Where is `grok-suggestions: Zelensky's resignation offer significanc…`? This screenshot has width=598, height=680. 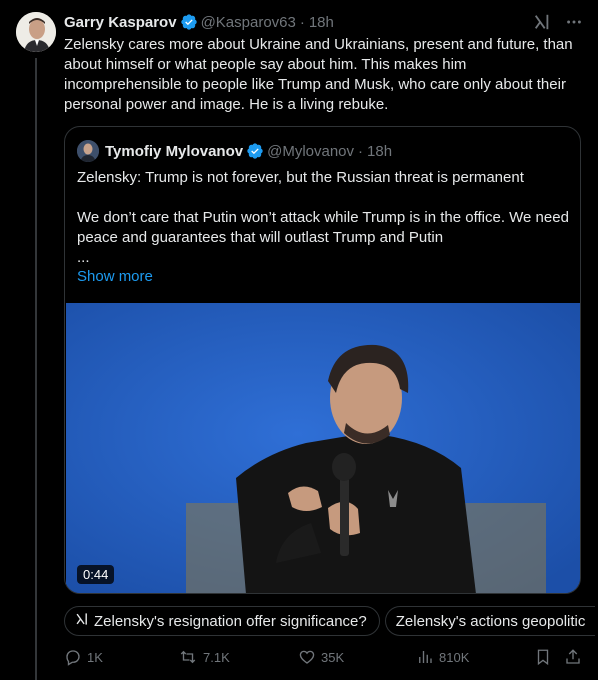
grok-suggestions: Zelensky's resignation offer significanc… is located at coordinates (329, 621).